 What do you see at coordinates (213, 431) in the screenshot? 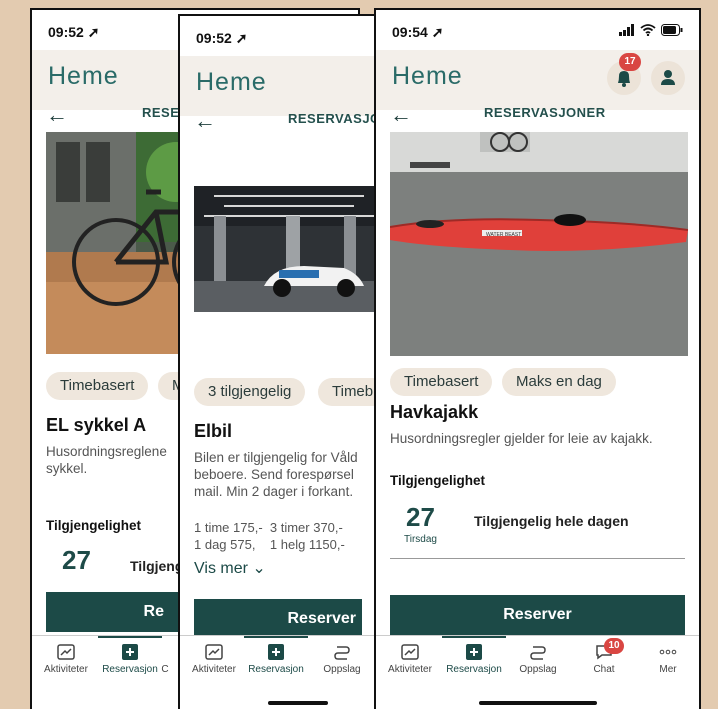
I see `item-title: Elbil` at bounding box center [213, 431].